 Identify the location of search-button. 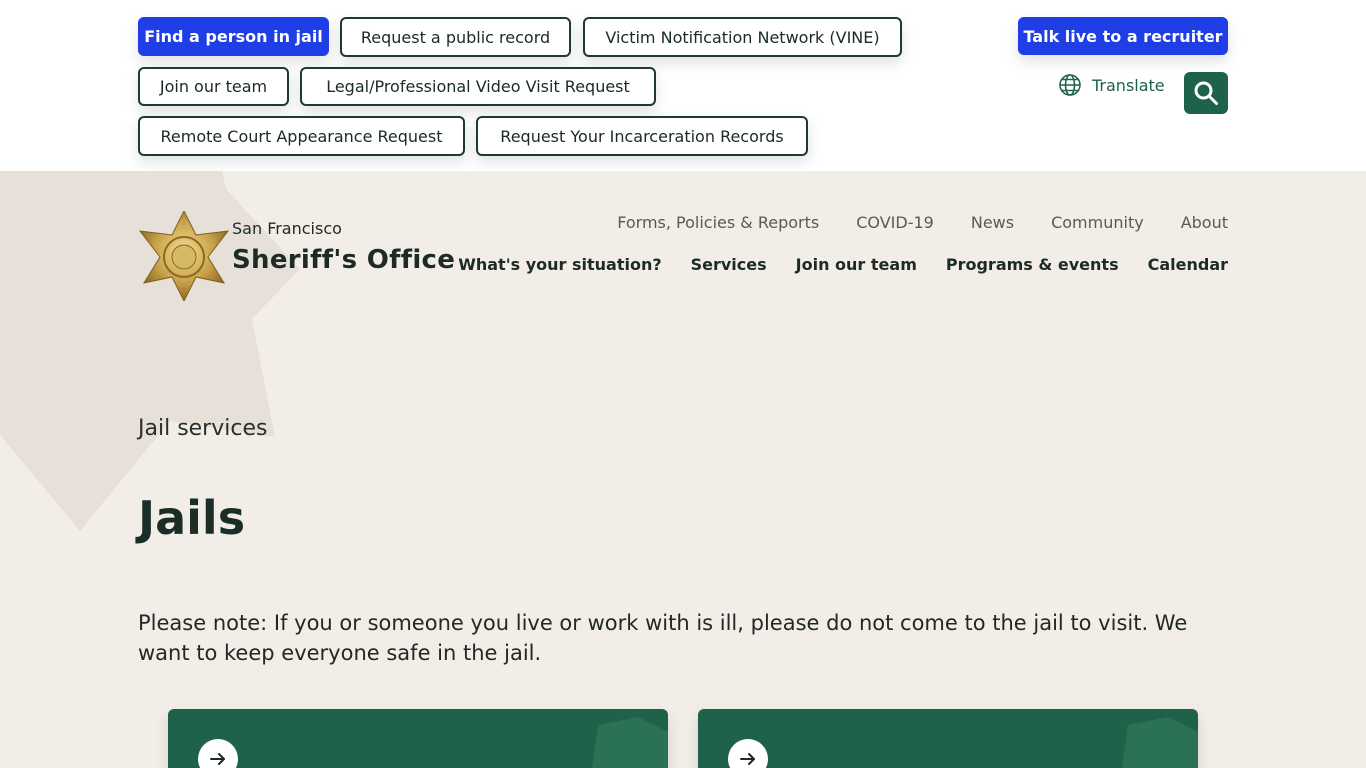
(1206, 93).